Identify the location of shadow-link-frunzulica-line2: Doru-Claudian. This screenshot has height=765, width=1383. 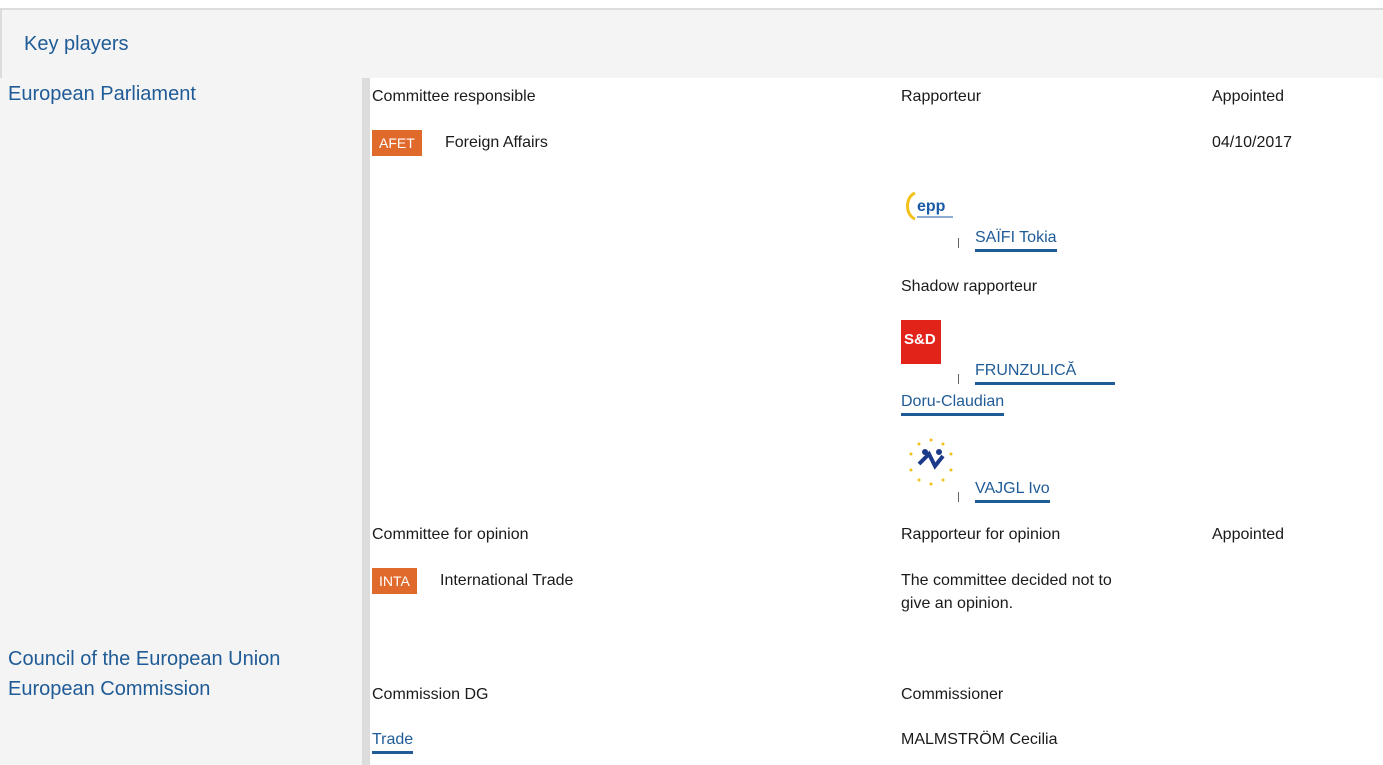
(953, 404).